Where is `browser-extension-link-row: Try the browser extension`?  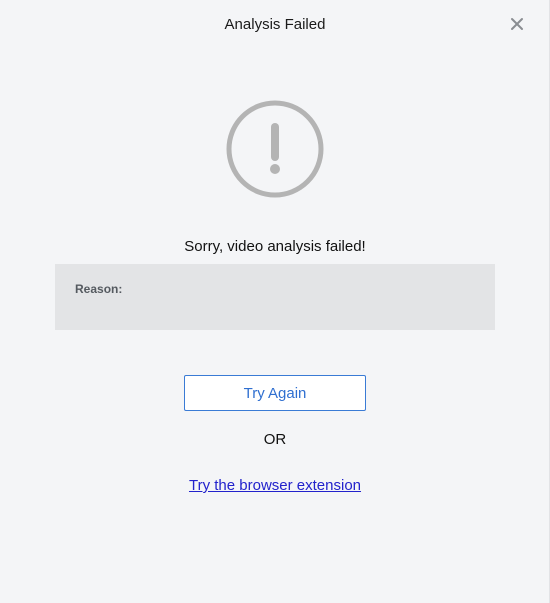
browser-extension-link-row: Try the browser extension is located at coordinates (275, 485).